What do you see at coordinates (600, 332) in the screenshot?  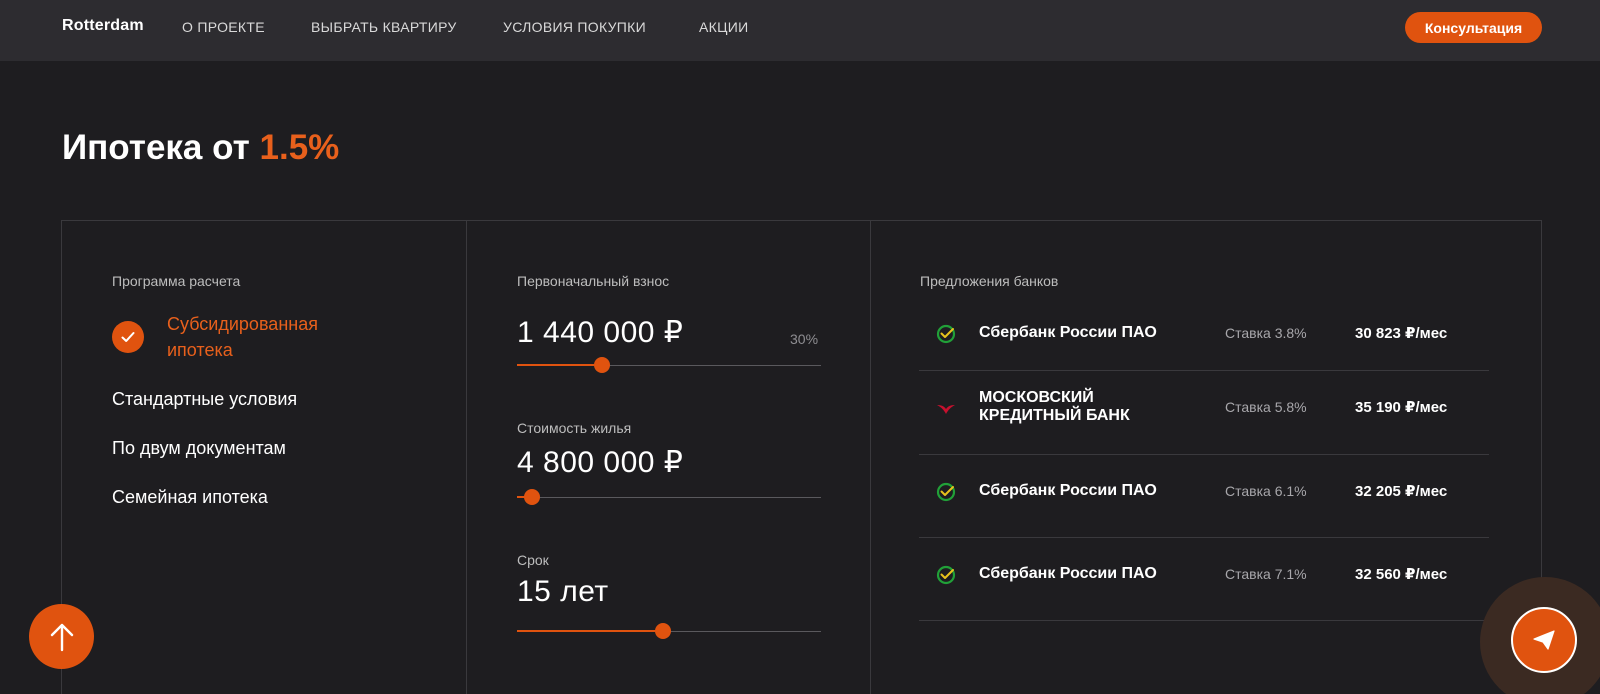 I see `down-payment-value: 1 440 000 ₽` at bounding box center [600, 332].